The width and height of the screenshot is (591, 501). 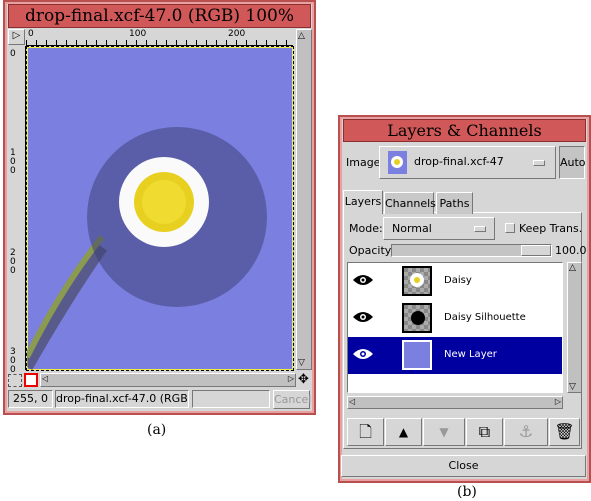 What do you see at coordinates (15, 380) in the screenshot?
I see `quickmask-off-button` at bounding box center [15, 380].